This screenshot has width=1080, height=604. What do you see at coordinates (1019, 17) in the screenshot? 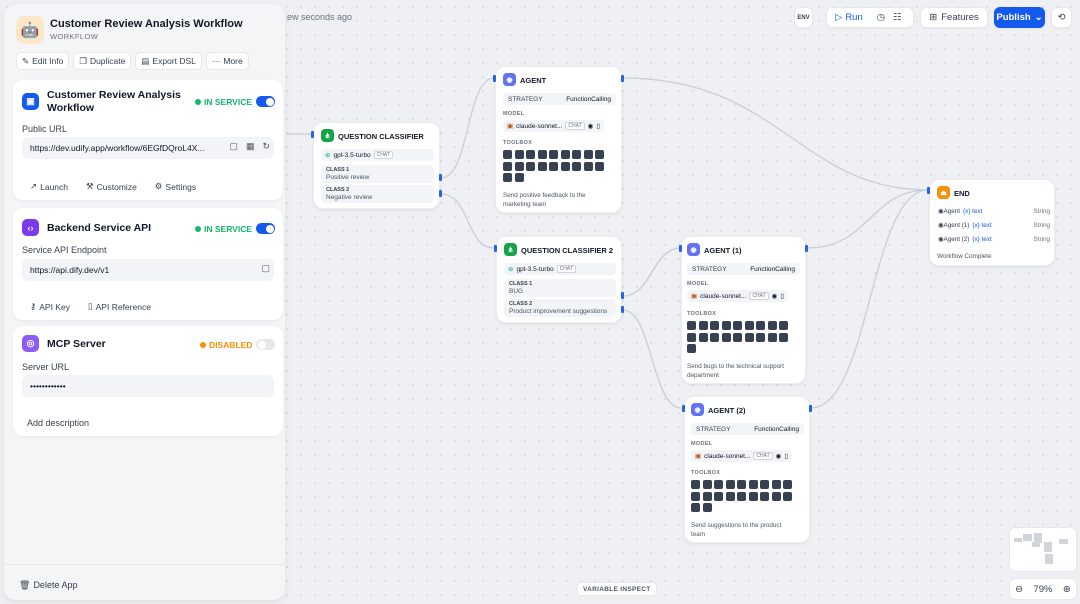
I see `publish-button: Publish ⌄` at bounding box center [1019, 17].